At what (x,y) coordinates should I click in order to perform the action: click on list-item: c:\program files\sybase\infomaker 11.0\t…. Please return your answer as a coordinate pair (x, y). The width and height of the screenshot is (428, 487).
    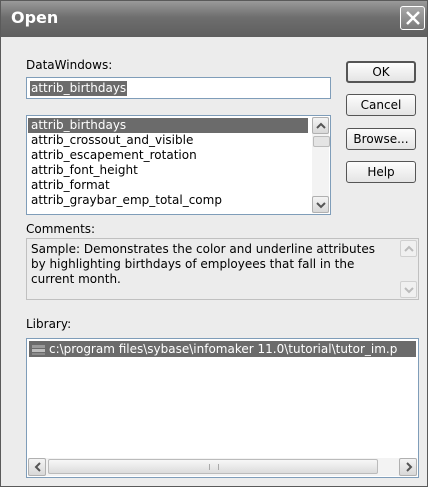
    Looking at the image, I should click on (222, 349).